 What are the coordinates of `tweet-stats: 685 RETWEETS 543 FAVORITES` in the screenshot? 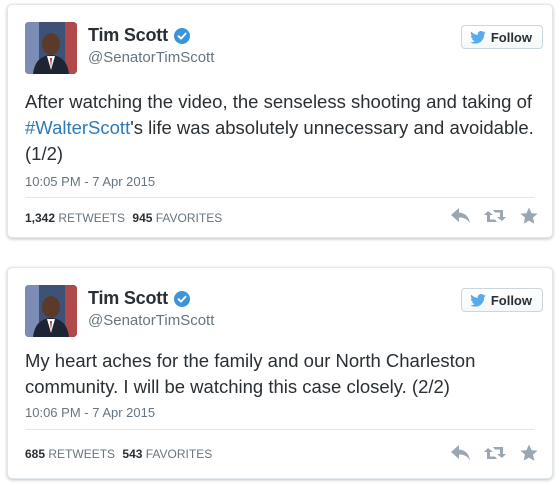 It's located at (118, 454).